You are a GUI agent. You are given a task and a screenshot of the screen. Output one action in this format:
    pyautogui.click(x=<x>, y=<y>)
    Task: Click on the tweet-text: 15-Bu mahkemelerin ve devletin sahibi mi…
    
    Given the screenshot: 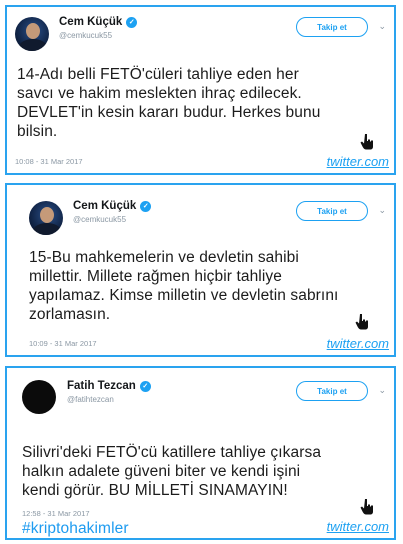 What is the action you would take?
    pyautogui.click(x=184, y=286)
    